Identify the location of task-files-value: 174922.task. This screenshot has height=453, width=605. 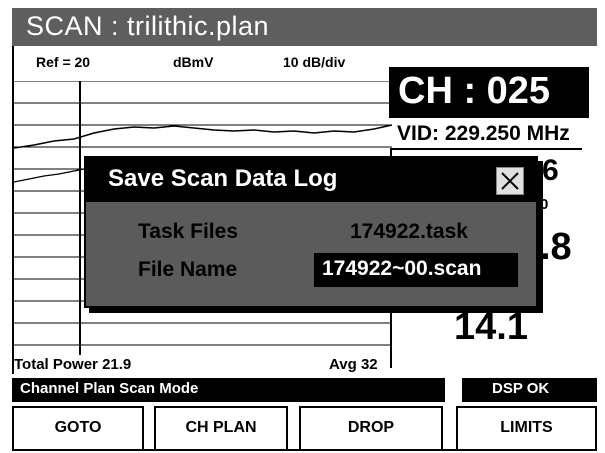
(409, 231).